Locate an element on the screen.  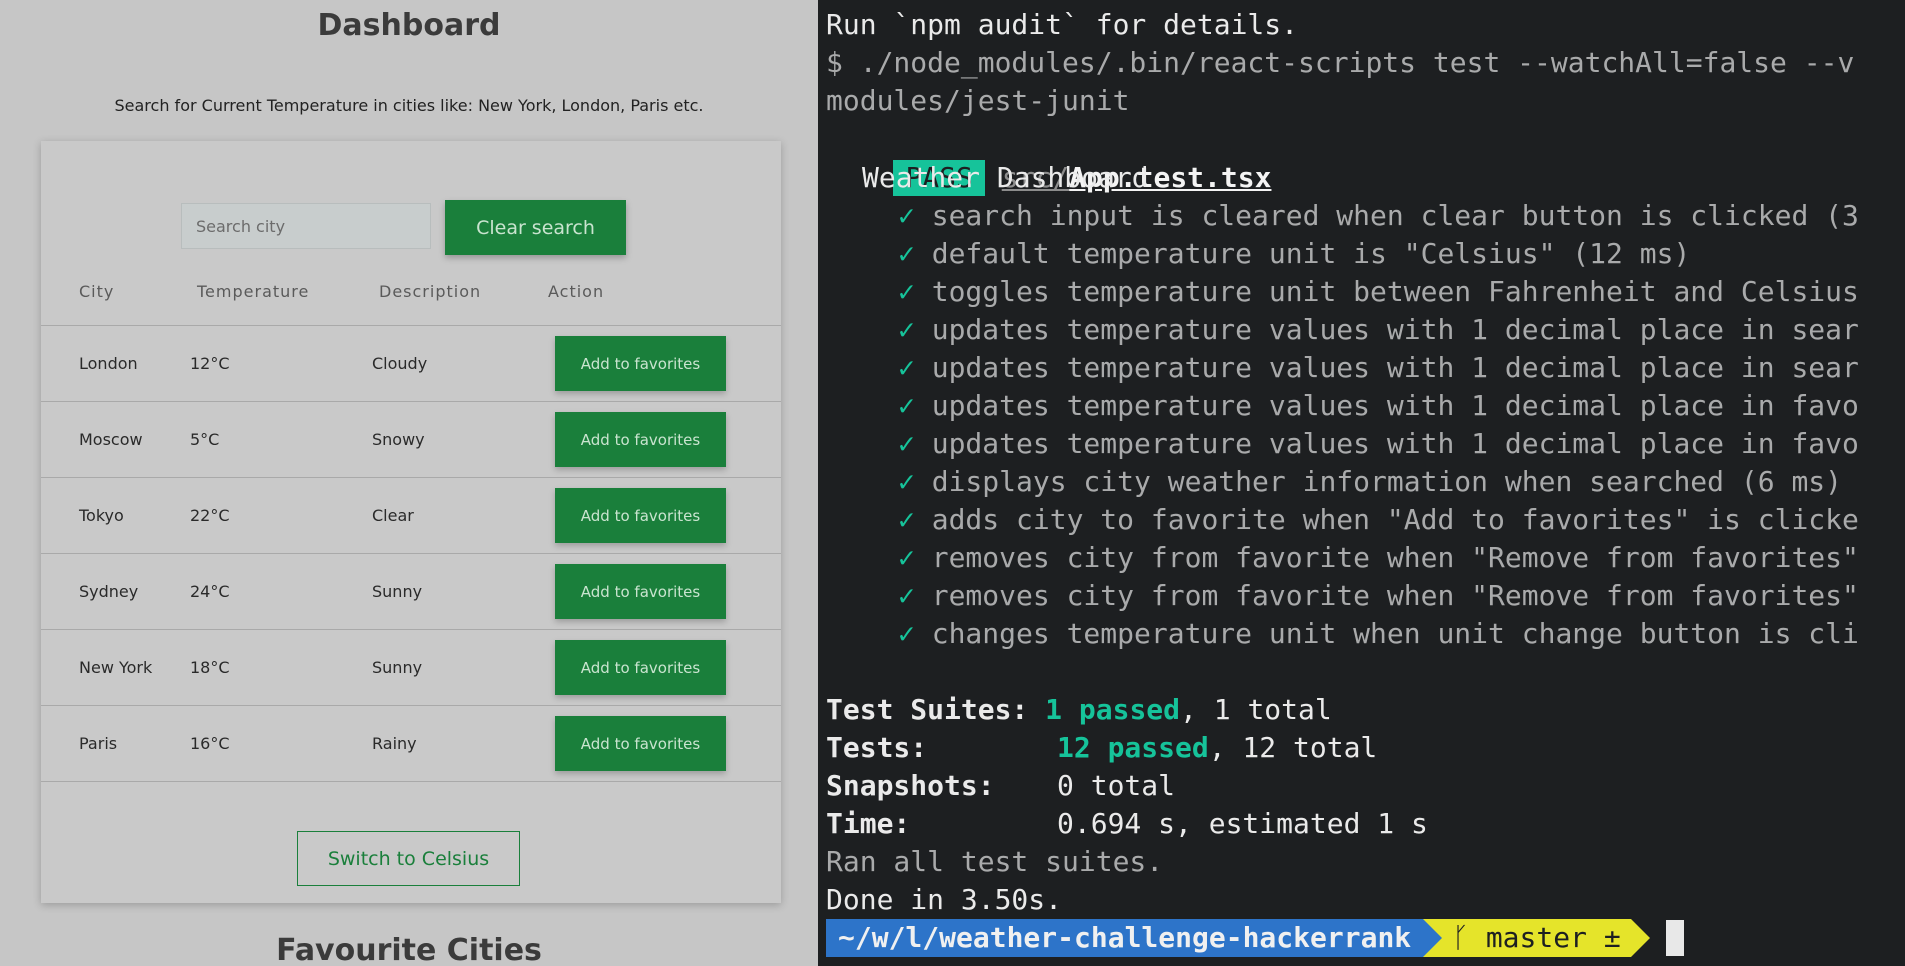
prompt-end-icon is located at coordinates (1640, 938).